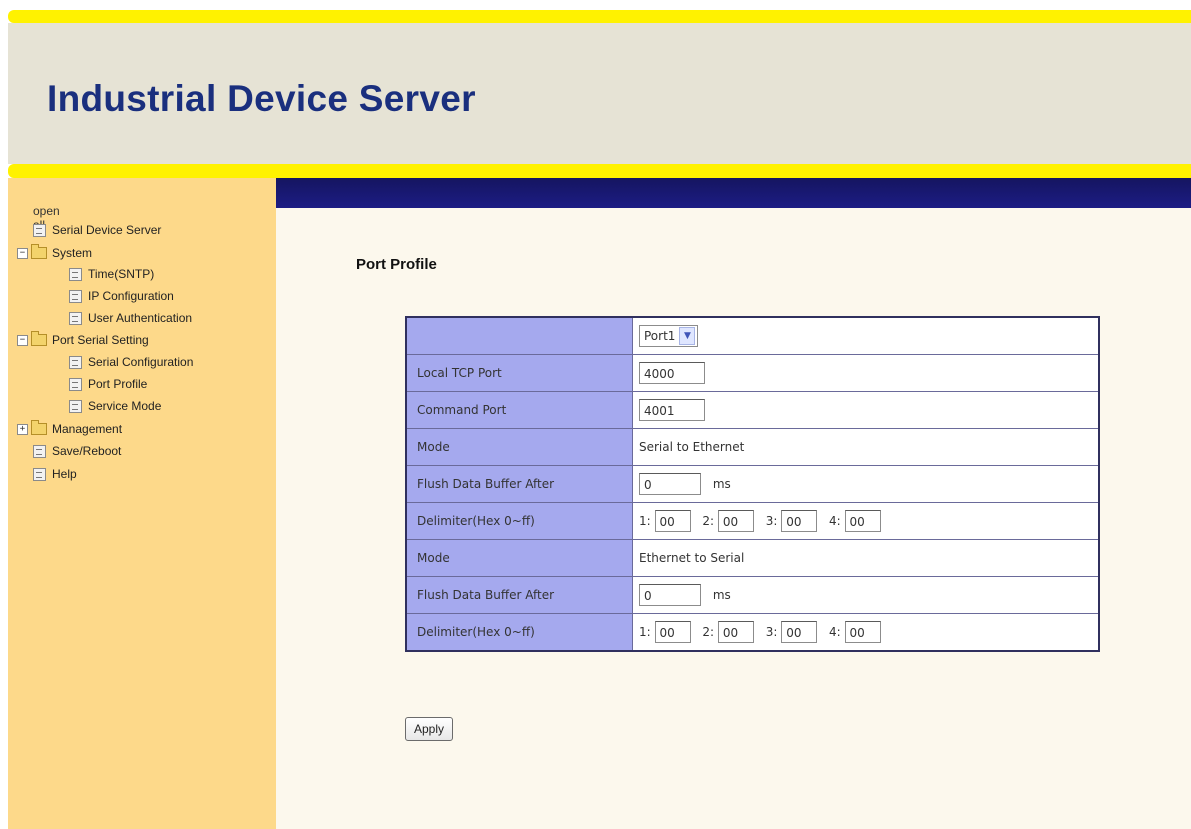 This screenshot has height=829, width=1191. What do you see at coordinates (599, 171) in the screenshot?
I see `mid-accent-band` at bounding box center [599, 171].